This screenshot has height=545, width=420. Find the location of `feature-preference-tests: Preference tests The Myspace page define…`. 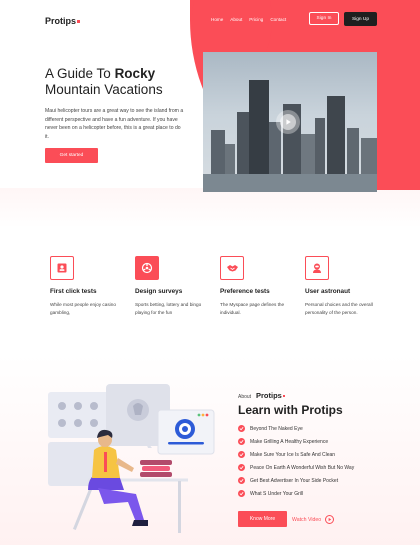

feature-preference-tests: Preference tests The Myspace page define… is located at coordinates (260, 286).